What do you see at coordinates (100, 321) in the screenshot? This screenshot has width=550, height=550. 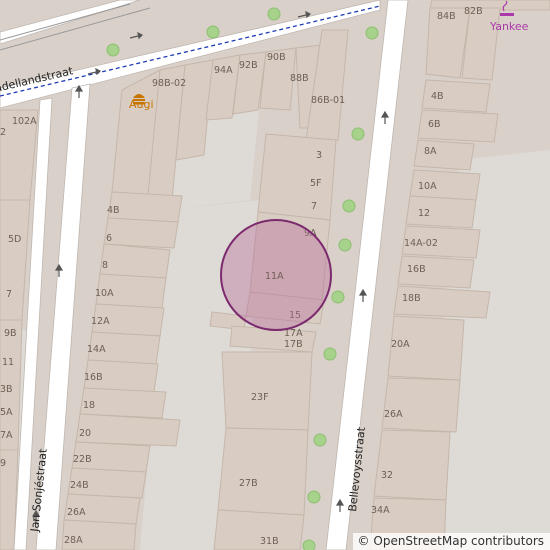 I see `house-number: 12A` at bounding box center [100, 321].